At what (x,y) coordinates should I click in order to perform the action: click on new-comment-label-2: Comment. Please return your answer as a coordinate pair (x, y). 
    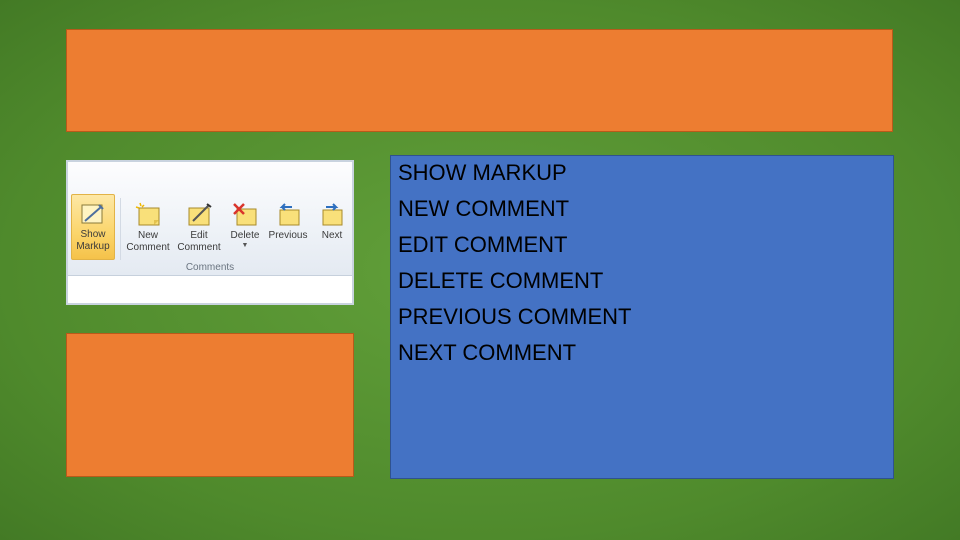
    Looking at the image, I should click on (148, 247).